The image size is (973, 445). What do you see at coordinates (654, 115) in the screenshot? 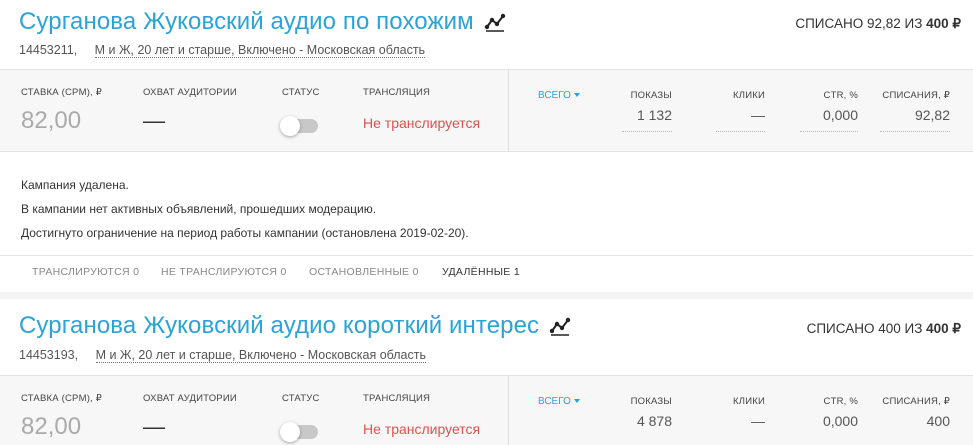
I see `metric-value: 1 132` at bounding box center [654, 115].